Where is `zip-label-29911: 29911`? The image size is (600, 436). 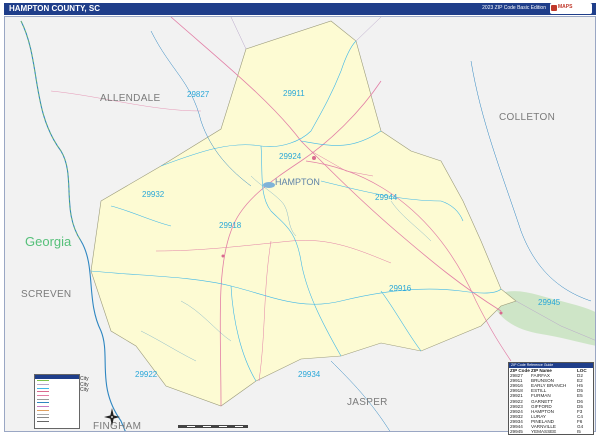
zip-label-29911: 29911 is located at coordinates (294, 93).